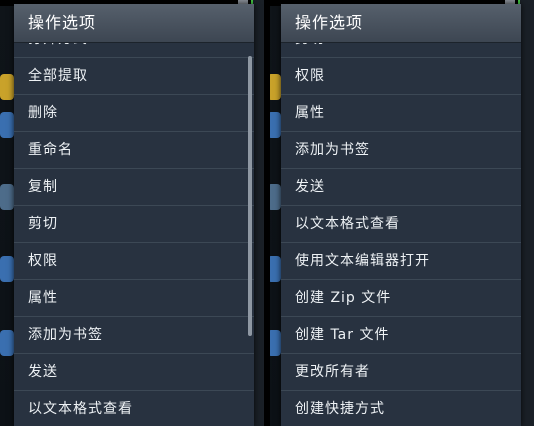 This screenshot has height=426, width=534. I want to click on divider, so click(267, 213).